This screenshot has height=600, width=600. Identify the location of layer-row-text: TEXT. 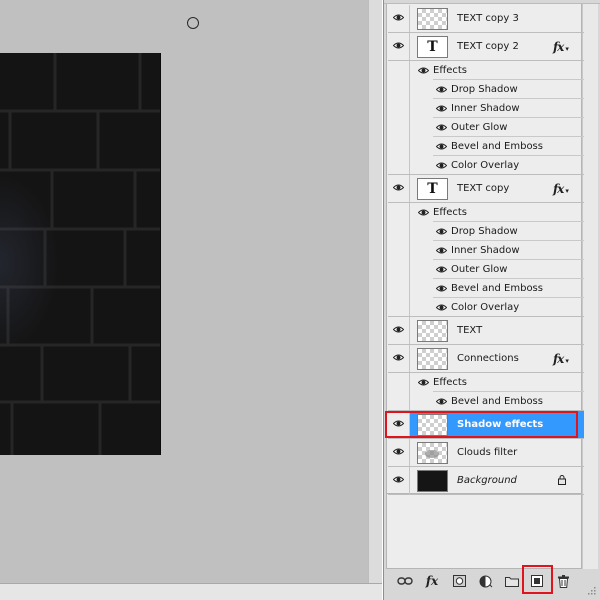
(486, 331).